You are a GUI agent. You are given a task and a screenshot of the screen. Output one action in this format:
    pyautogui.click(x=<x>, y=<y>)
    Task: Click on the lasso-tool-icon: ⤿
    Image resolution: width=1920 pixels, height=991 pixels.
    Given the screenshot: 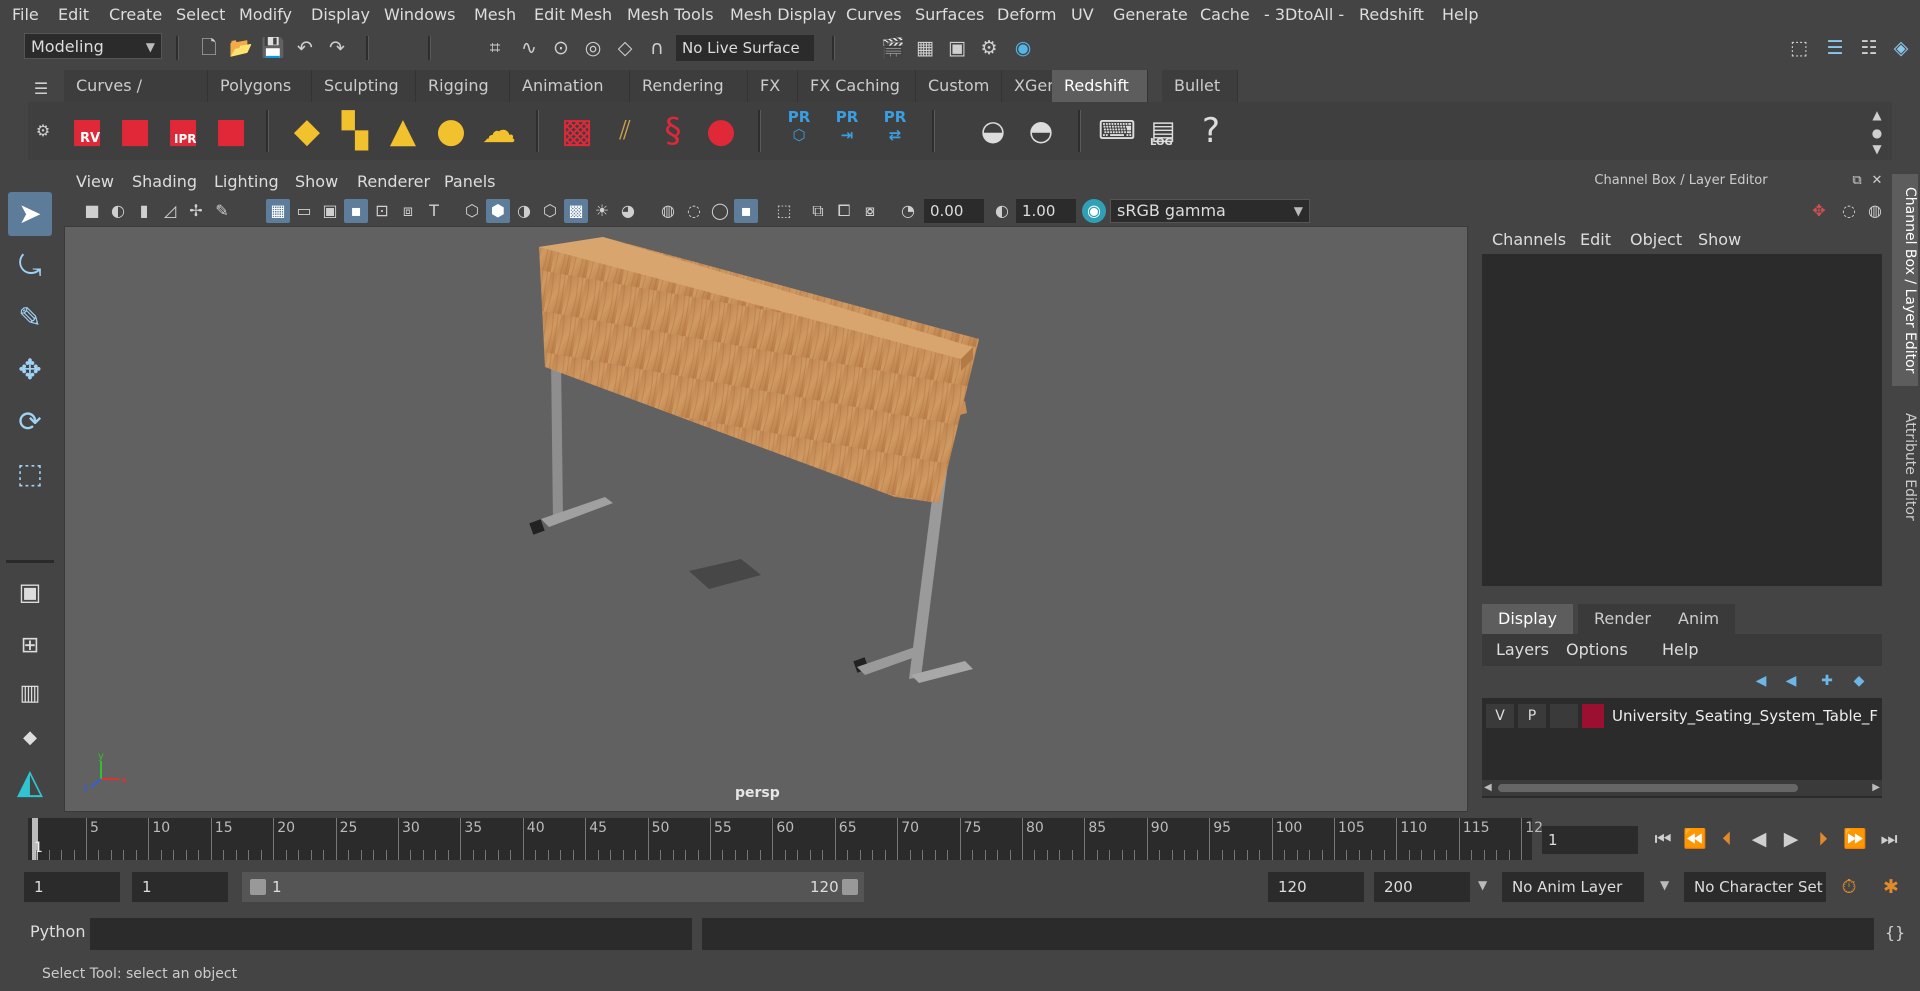 What is the action you would take?
    pyautogui.click(x=30, y=266)
    